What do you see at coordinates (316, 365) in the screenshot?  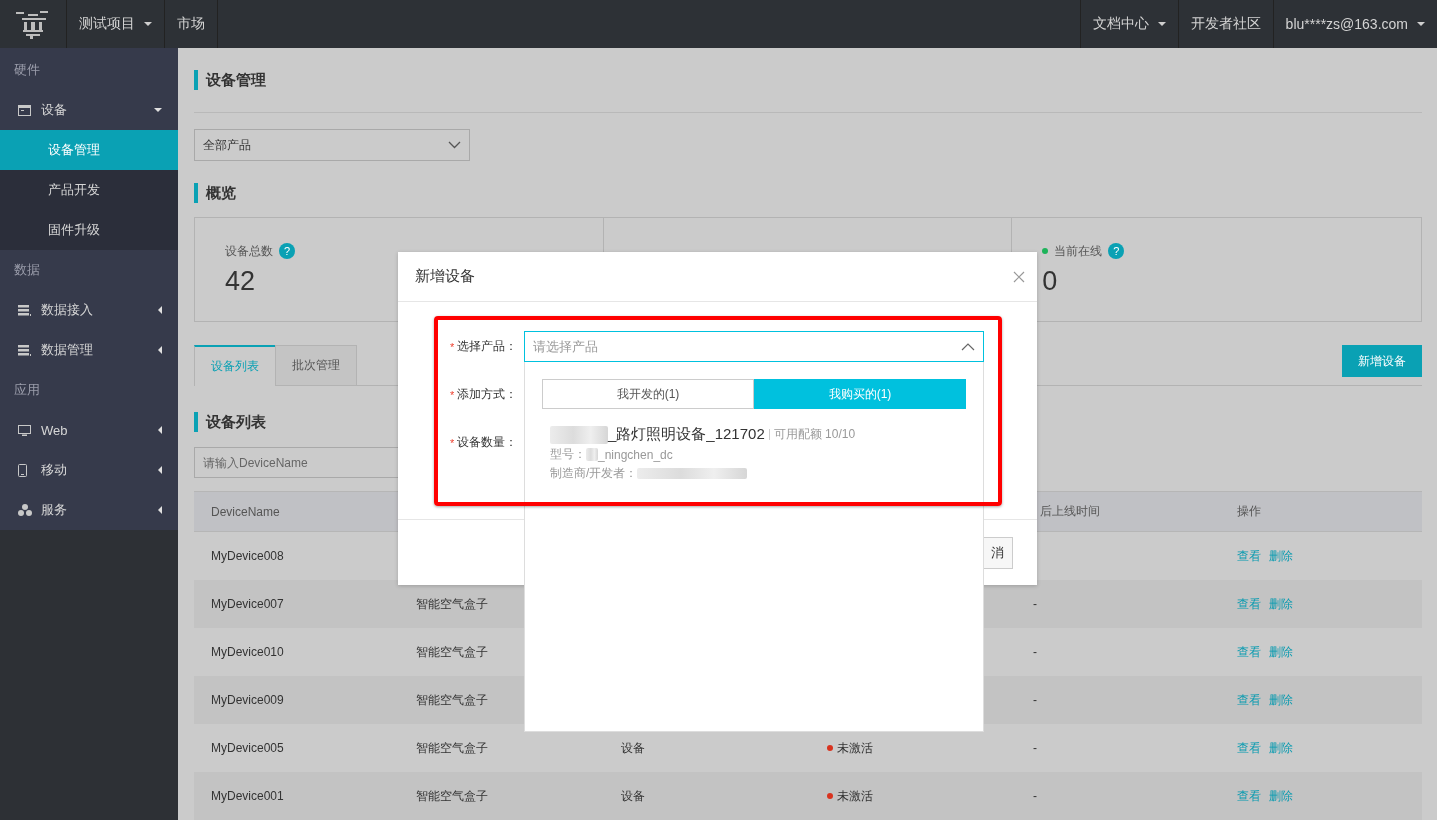 I see `tab: 批次管理` at bounding box center [316, 365].